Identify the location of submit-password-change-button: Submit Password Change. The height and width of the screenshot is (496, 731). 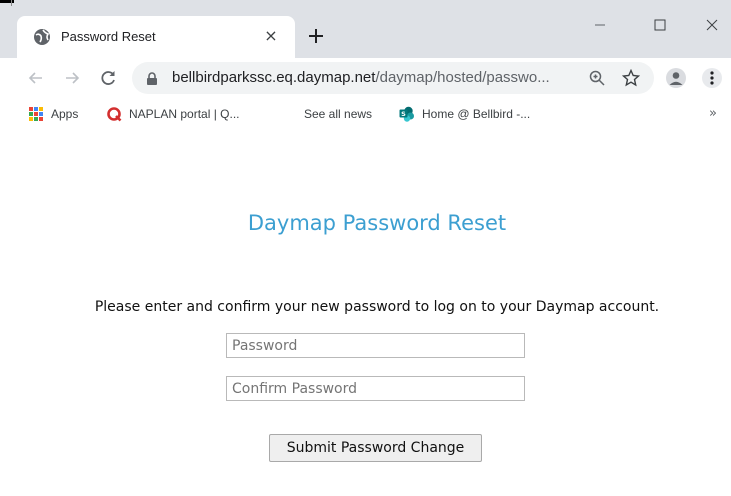
(375, 448).